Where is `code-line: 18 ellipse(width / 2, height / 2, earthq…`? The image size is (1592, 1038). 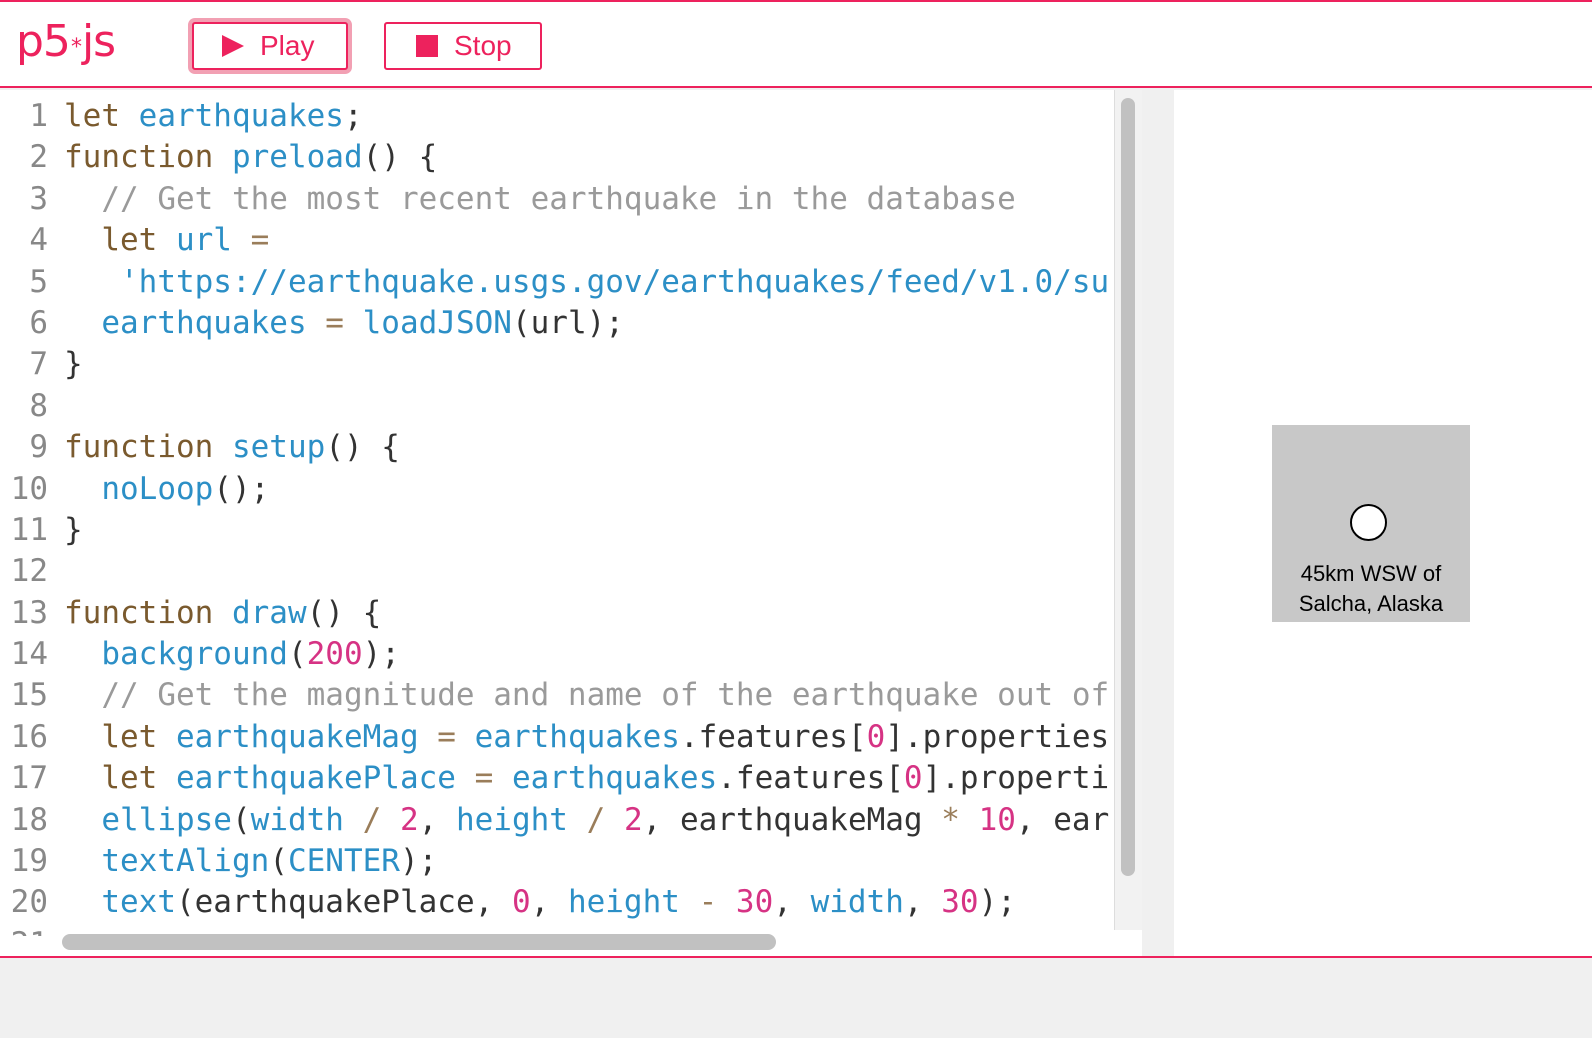
code-line: 18 ellipse(width / 2, height / 2, earthq… is located at coordinates (557, 820).